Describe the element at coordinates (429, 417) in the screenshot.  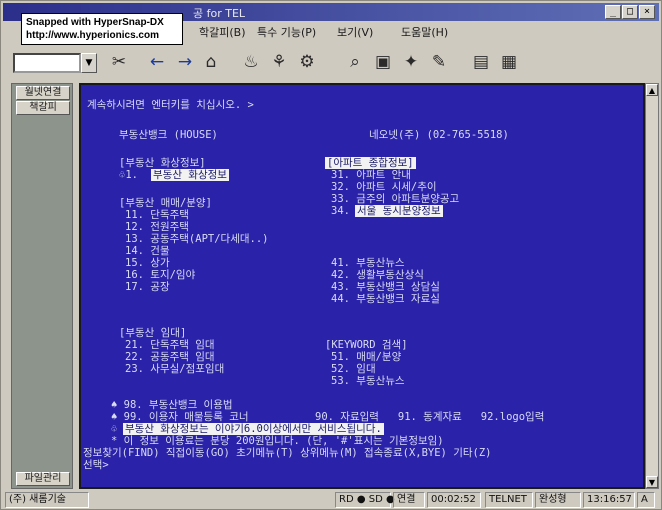
I see `term-items-90-92: 90. 자료입력 91. 동계자료 92.logo입력` at that location.